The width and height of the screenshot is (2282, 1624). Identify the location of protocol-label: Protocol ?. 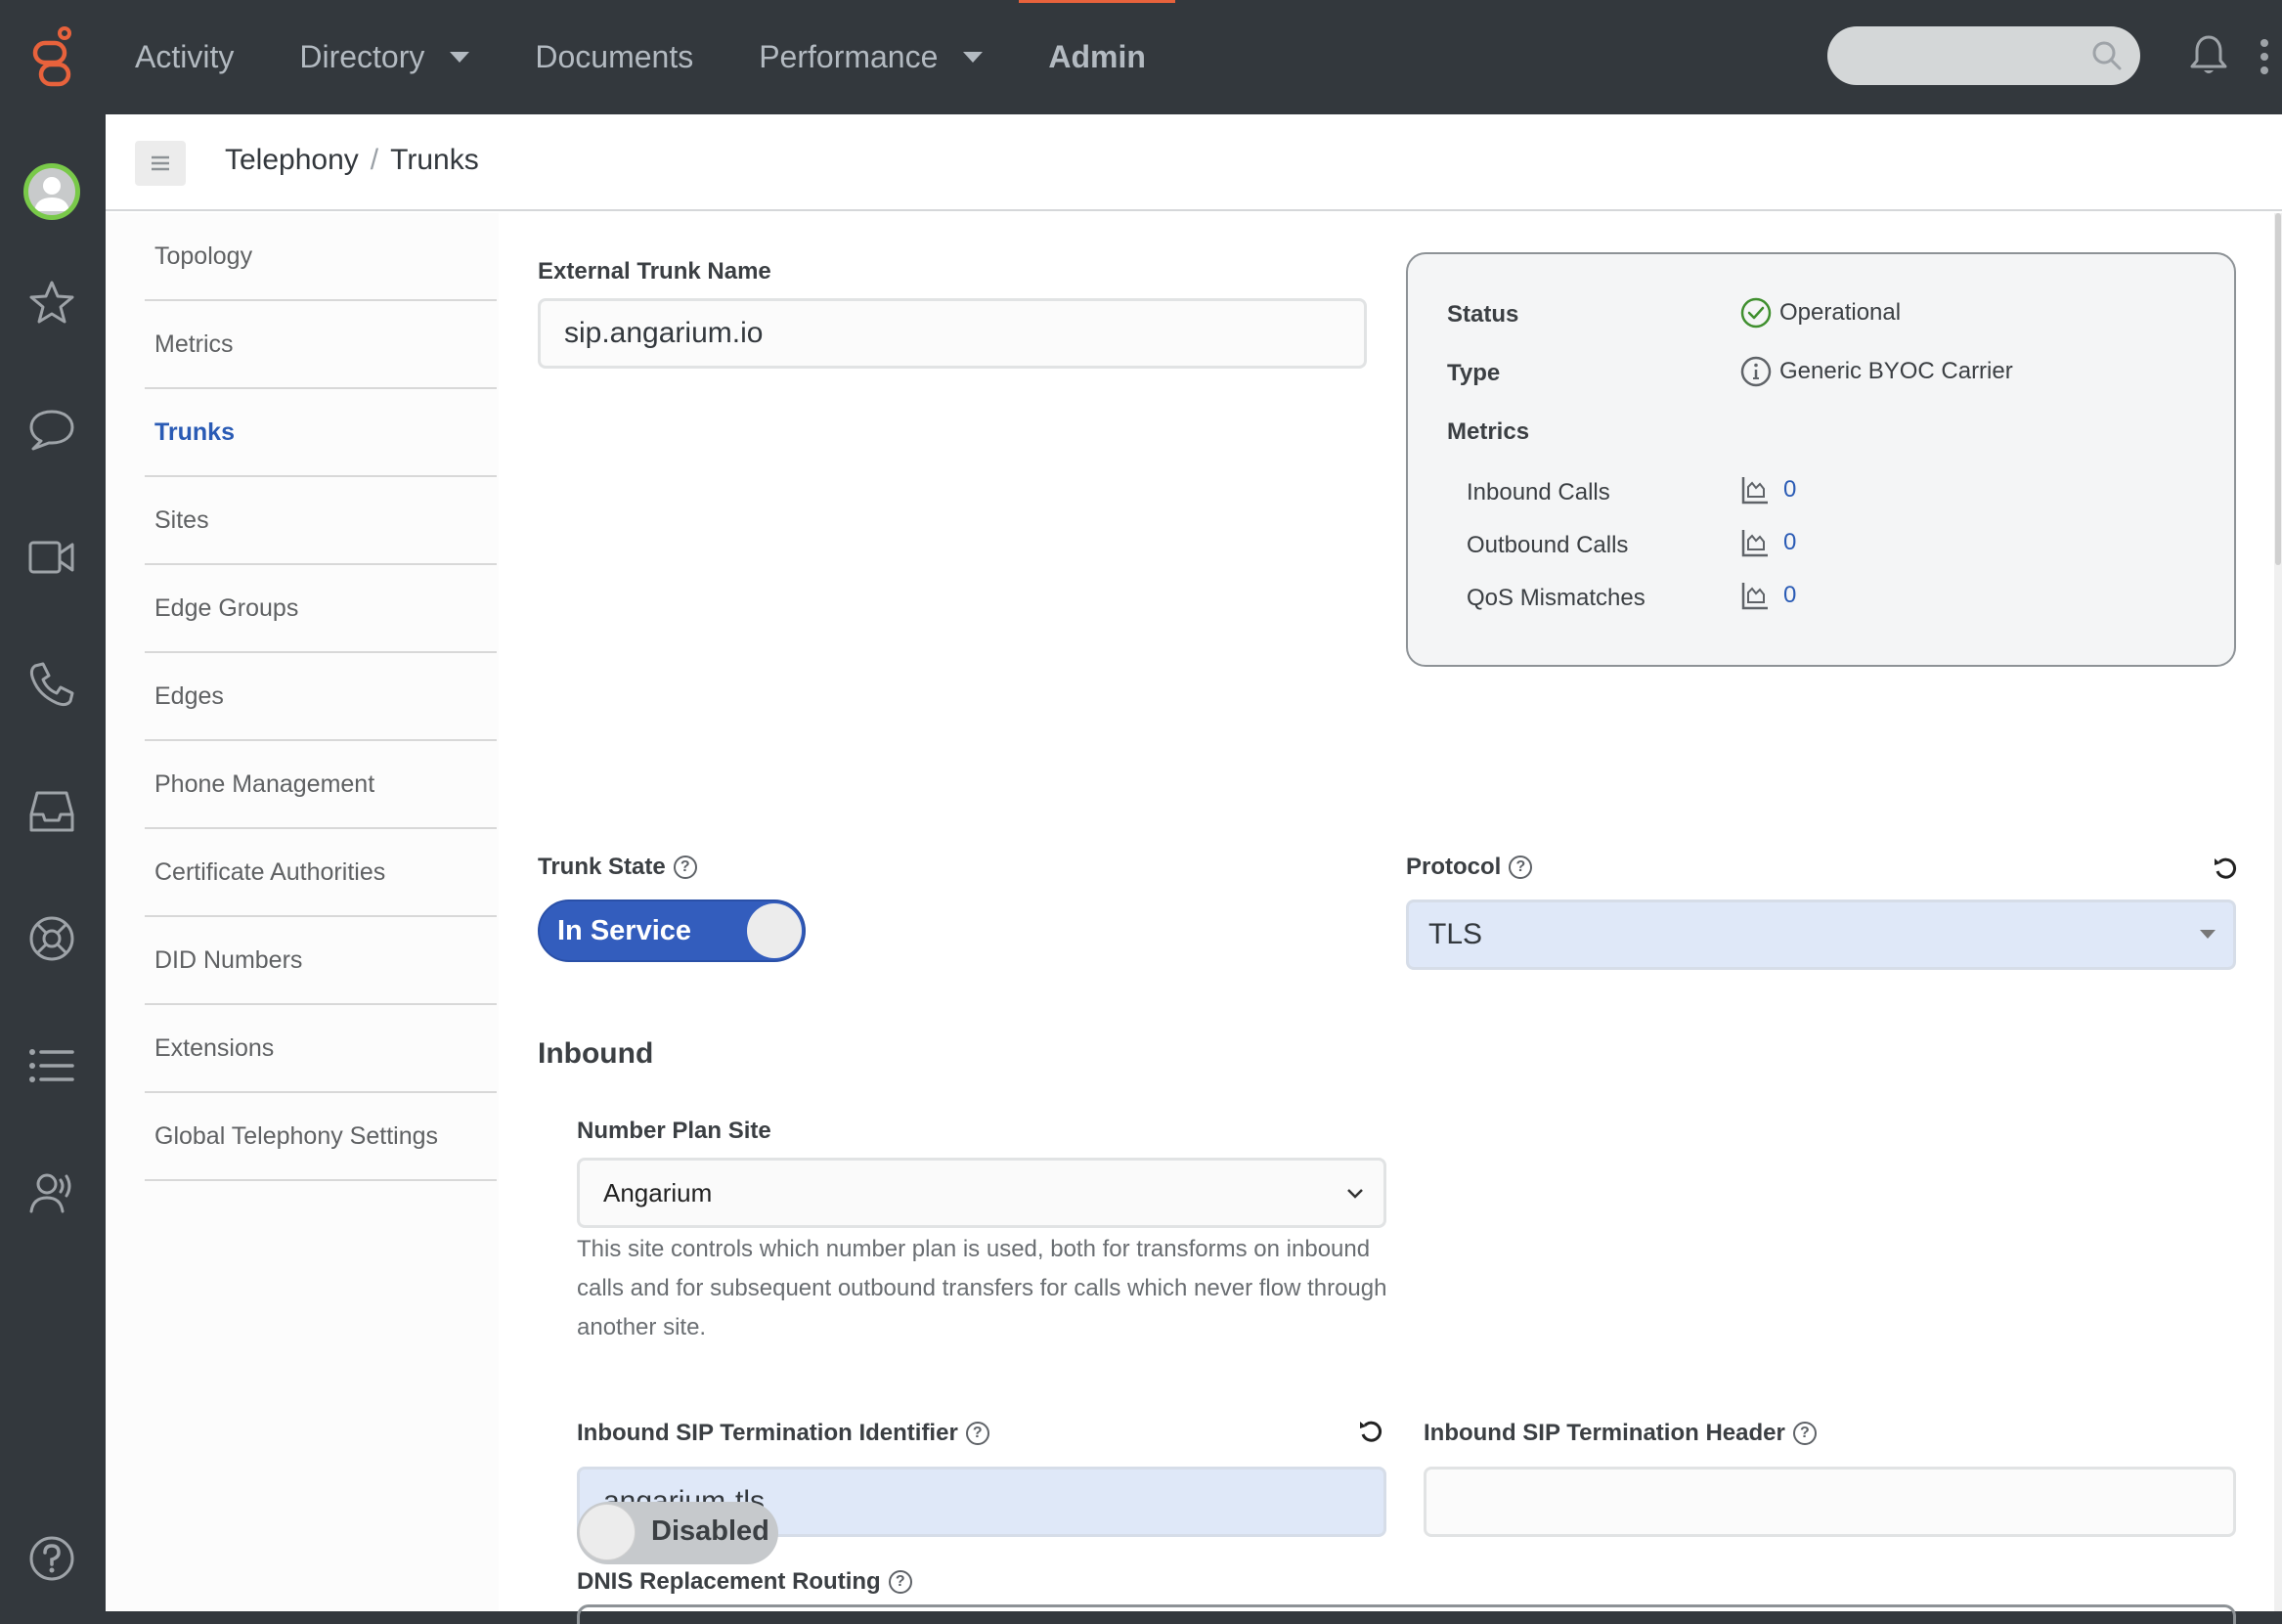
(1469, 867).